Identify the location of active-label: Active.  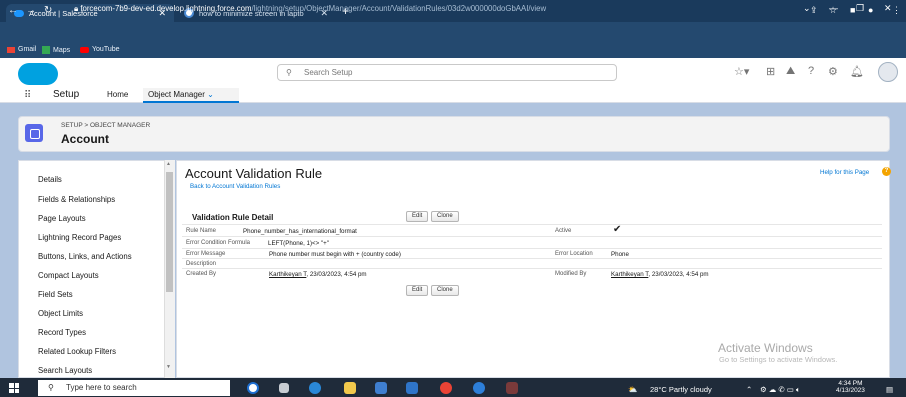
(563, 231).